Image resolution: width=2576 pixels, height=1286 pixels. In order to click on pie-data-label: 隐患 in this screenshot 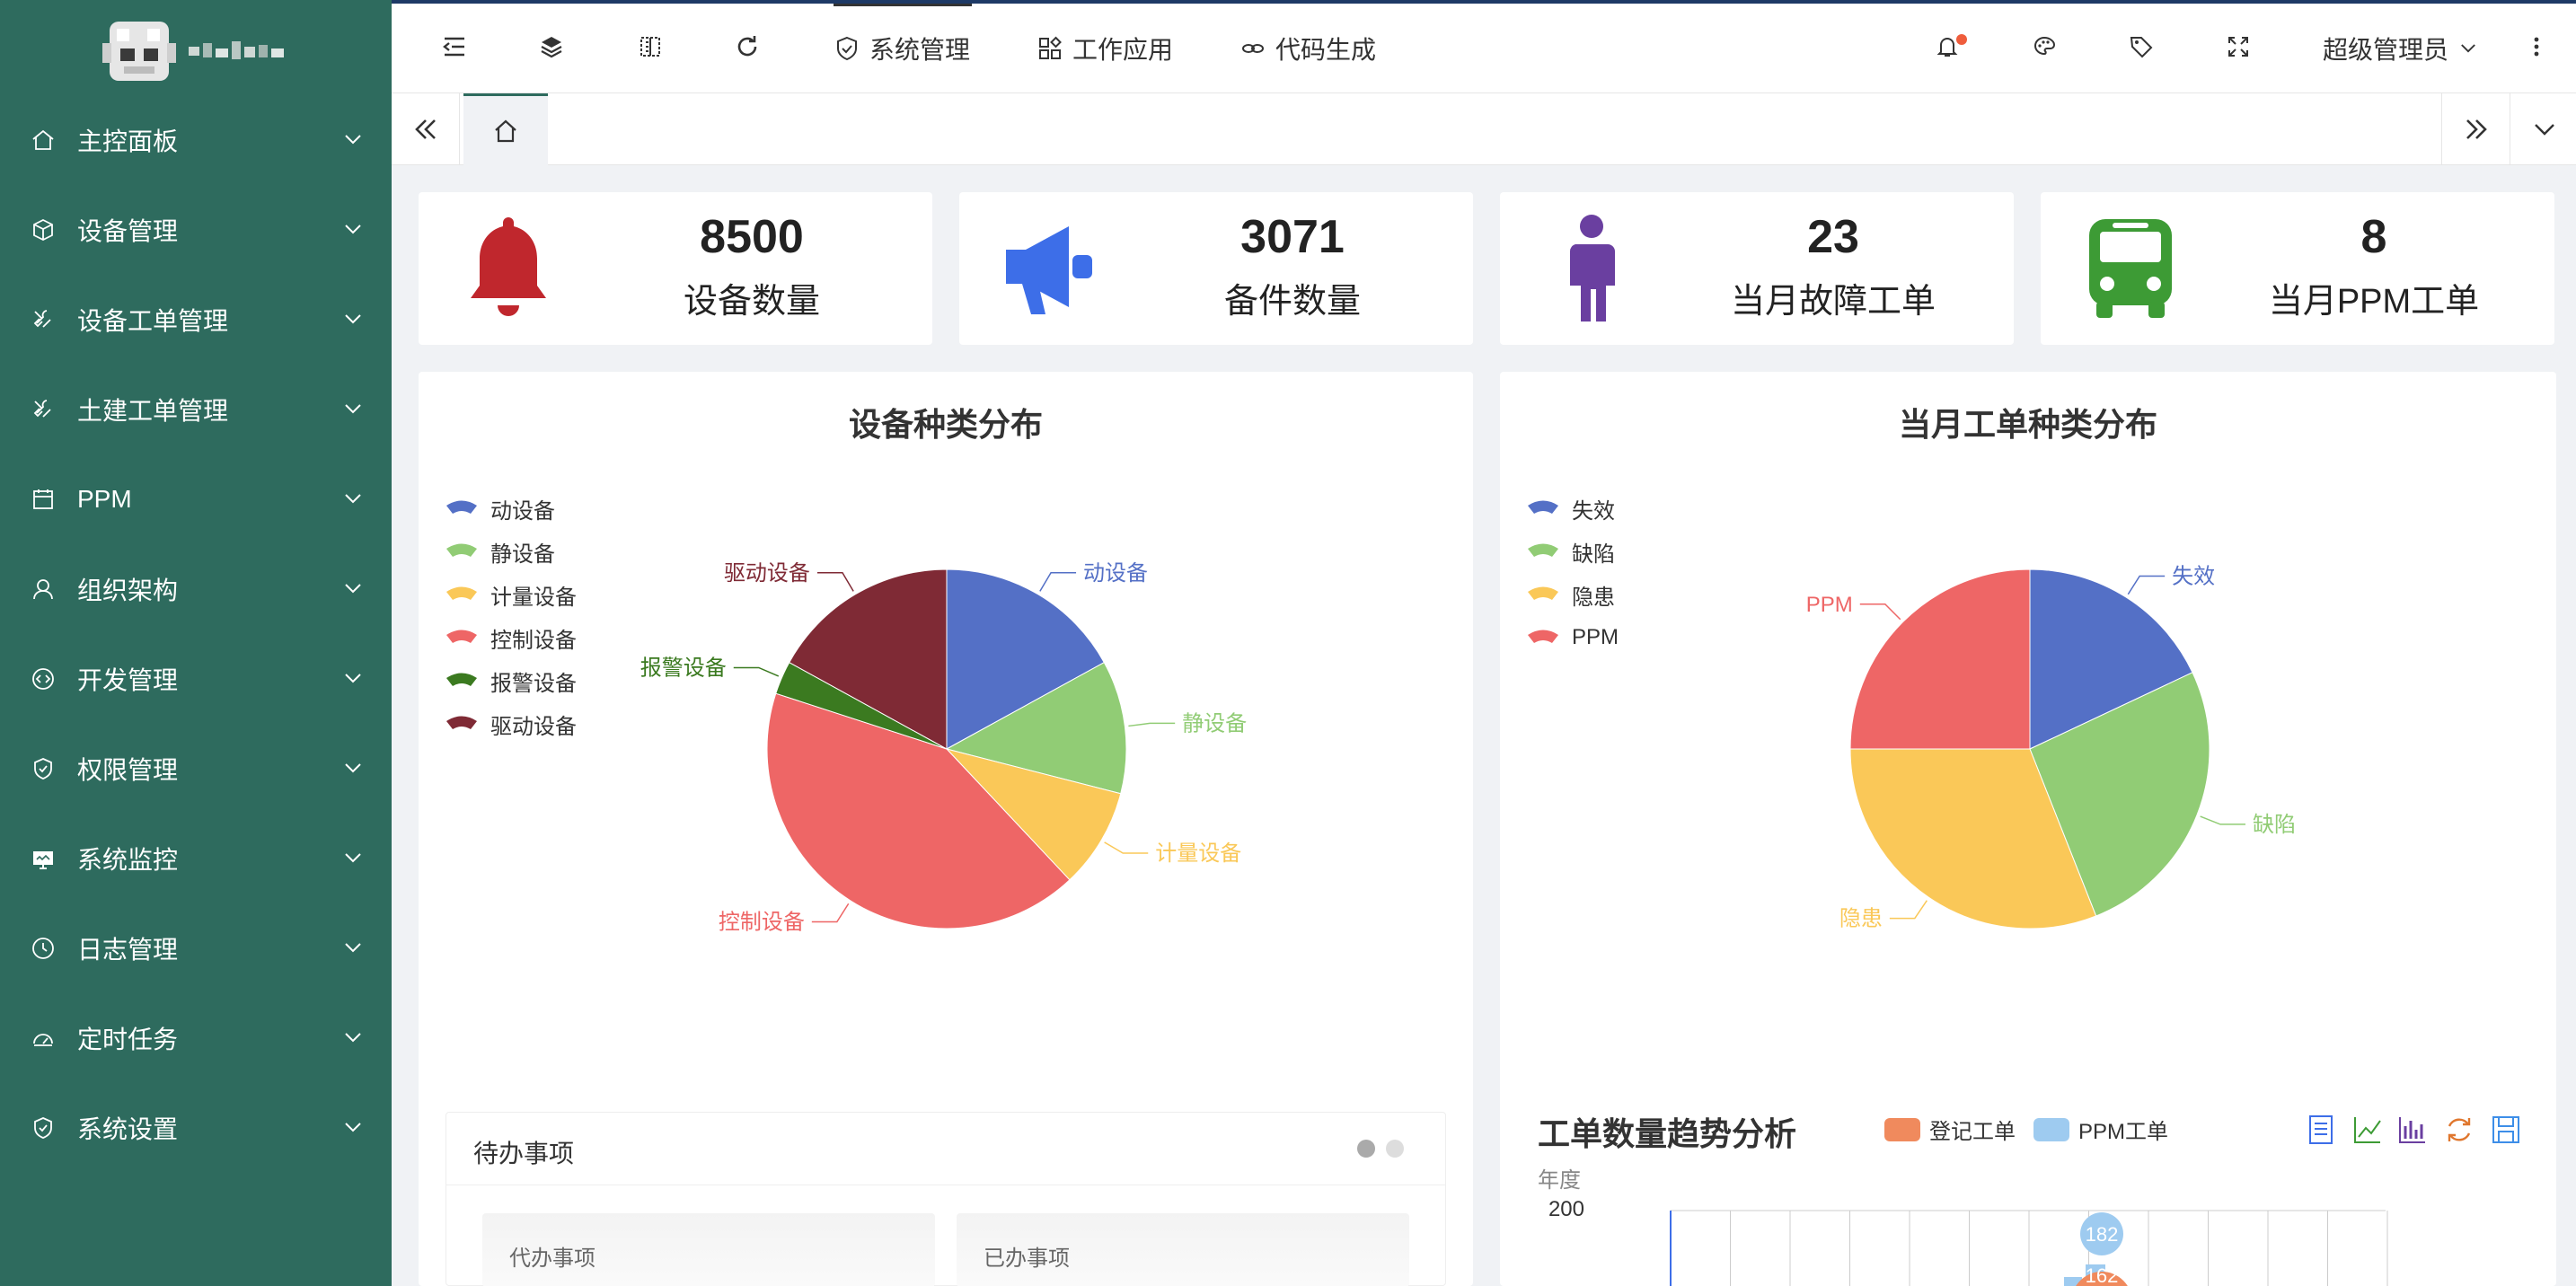, I will do `click(1861, 919)`.